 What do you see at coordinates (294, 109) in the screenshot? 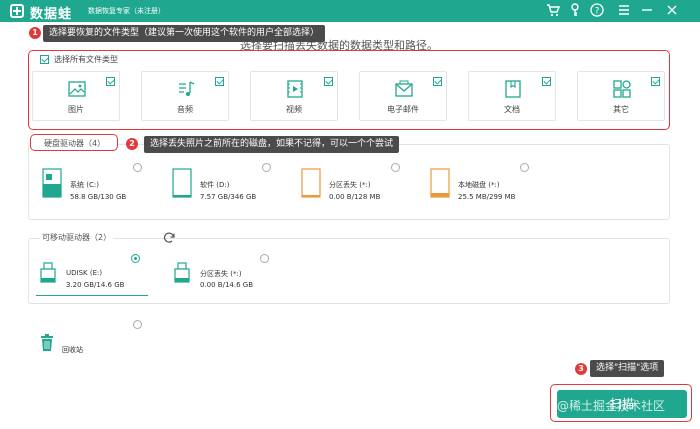
I see `video-label: 视频` at bounding box center [294, 109].